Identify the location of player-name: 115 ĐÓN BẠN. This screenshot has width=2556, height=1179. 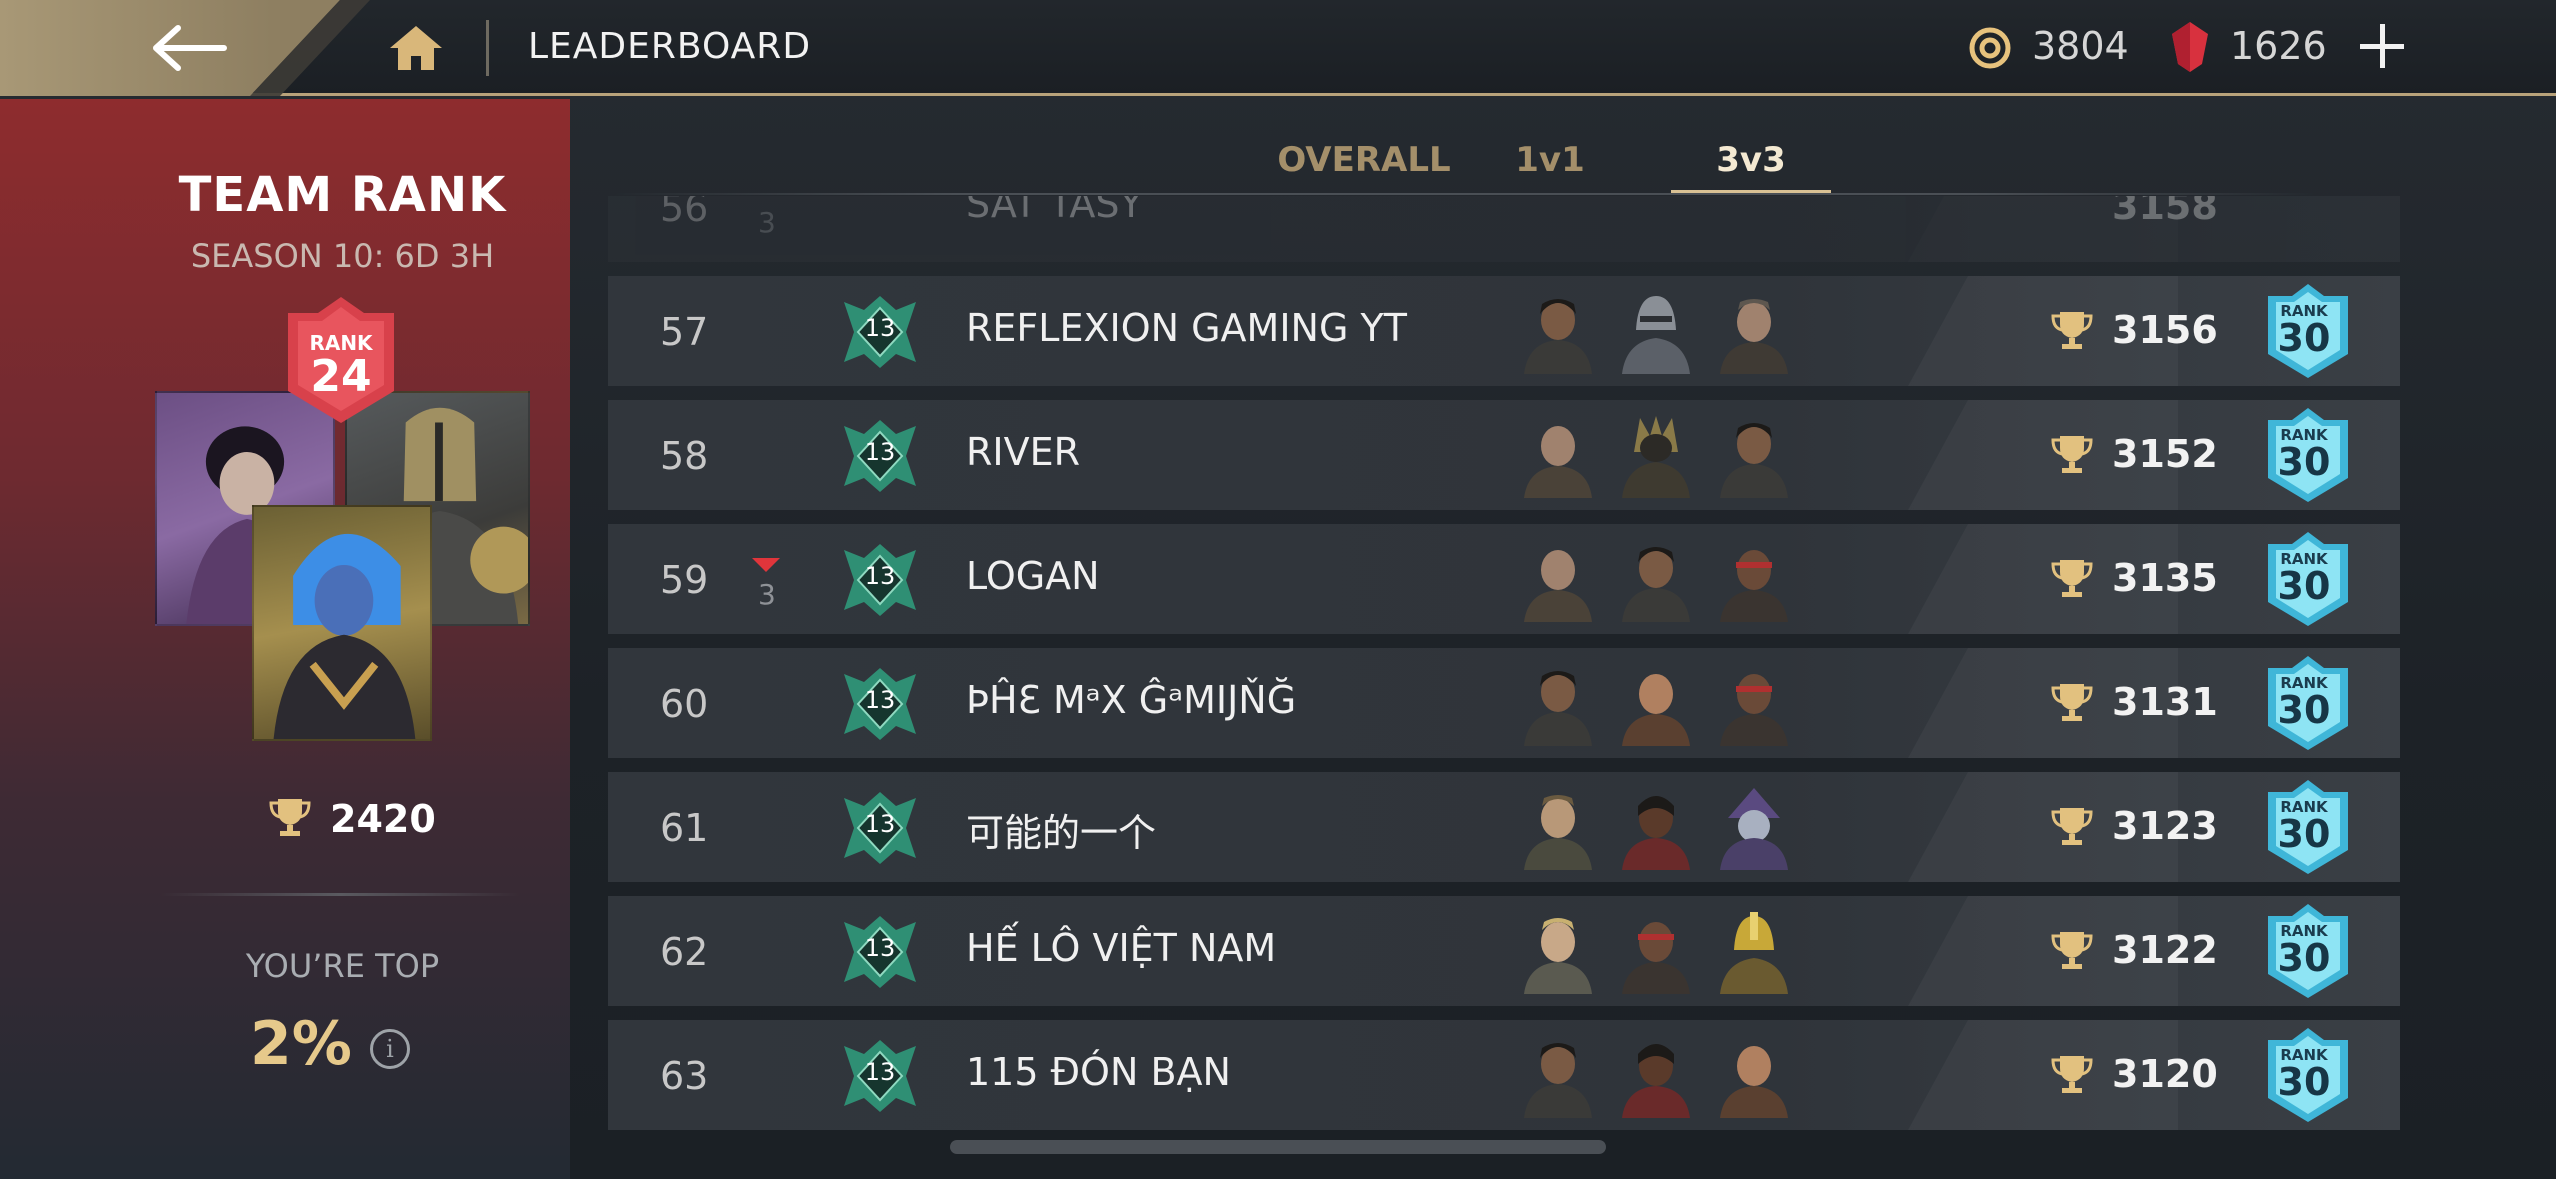
(1098, 1072).